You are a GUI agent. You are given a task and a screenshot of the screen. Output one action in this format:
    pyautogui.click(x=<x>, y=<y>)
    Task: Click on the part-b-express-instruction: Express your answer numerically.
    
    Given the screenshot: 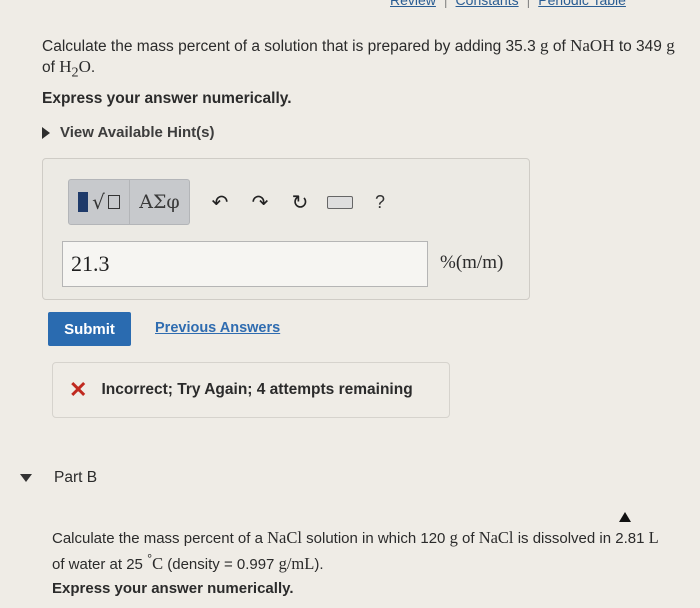 What is the action you would take?
    pyautogui.click(x=173, y=588)
    